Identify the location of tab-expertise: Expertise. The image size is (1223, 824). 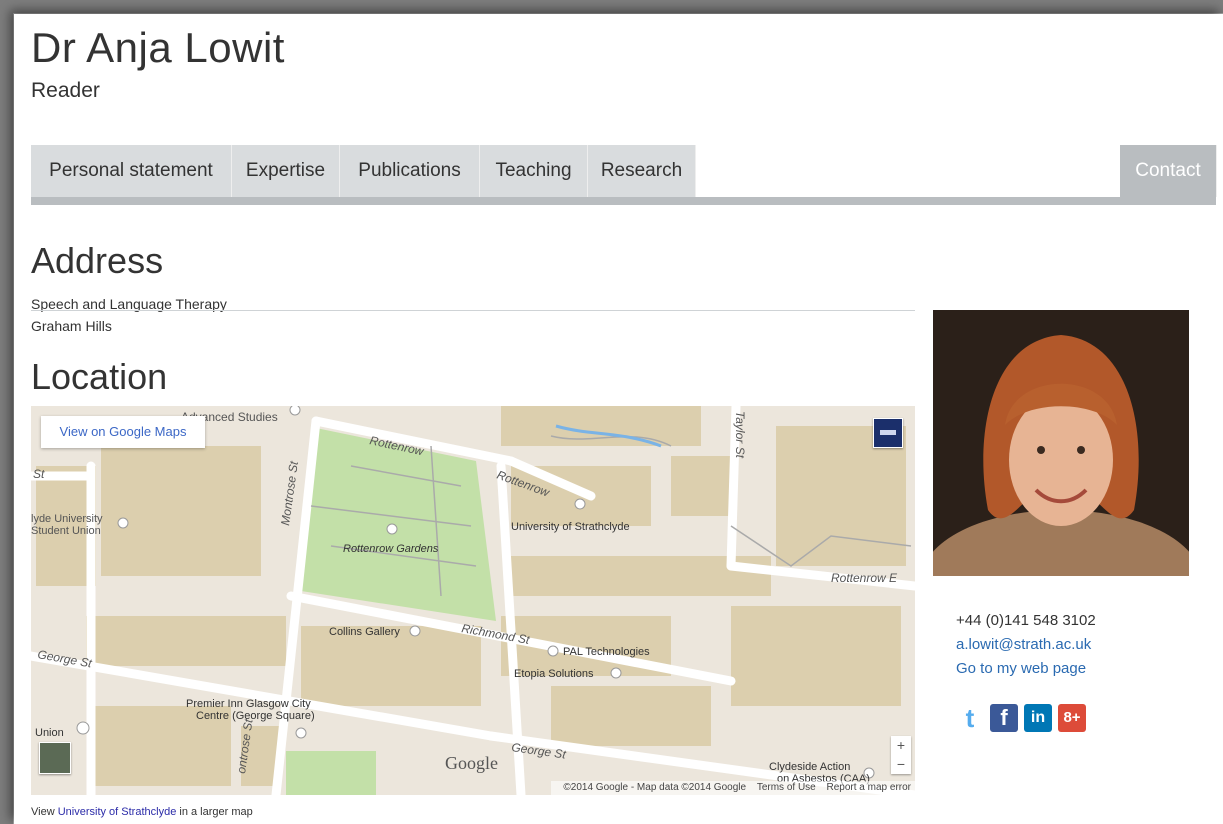
(286, 171).